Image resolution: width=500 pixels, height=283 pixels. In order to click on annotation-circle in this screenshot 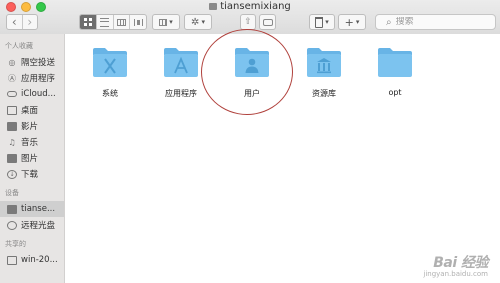, I will do `click(247, 72)`.